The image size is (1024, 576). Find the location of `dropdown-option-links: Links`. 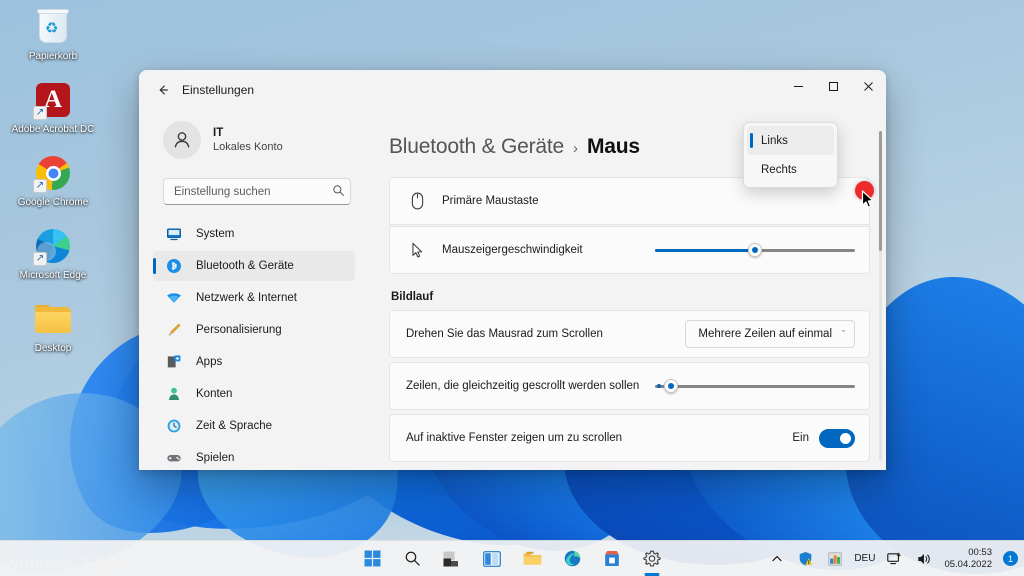

dropdown-option-links: Links is located at coordinates (790, 140).